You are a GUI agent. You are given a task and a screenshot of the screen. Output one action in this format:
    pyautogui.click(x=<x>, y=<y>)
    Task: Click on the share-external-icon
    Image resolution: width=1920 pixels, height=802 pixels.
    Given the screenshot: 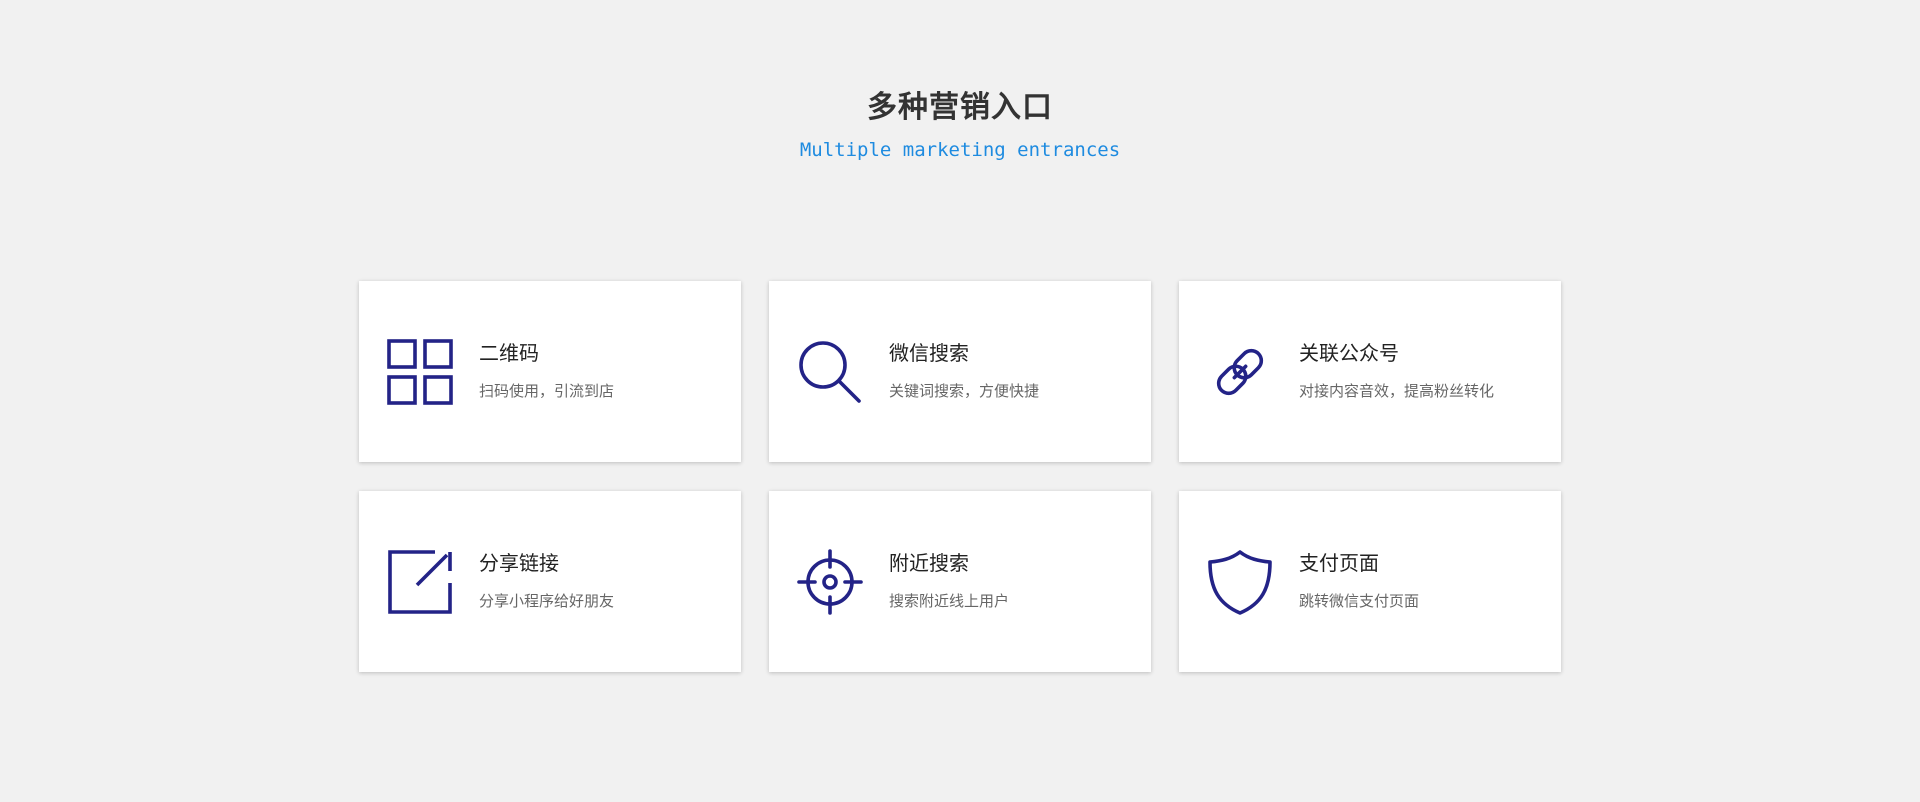 What is the action you would take?
    pyautogui.click(x=420, y=582)
    